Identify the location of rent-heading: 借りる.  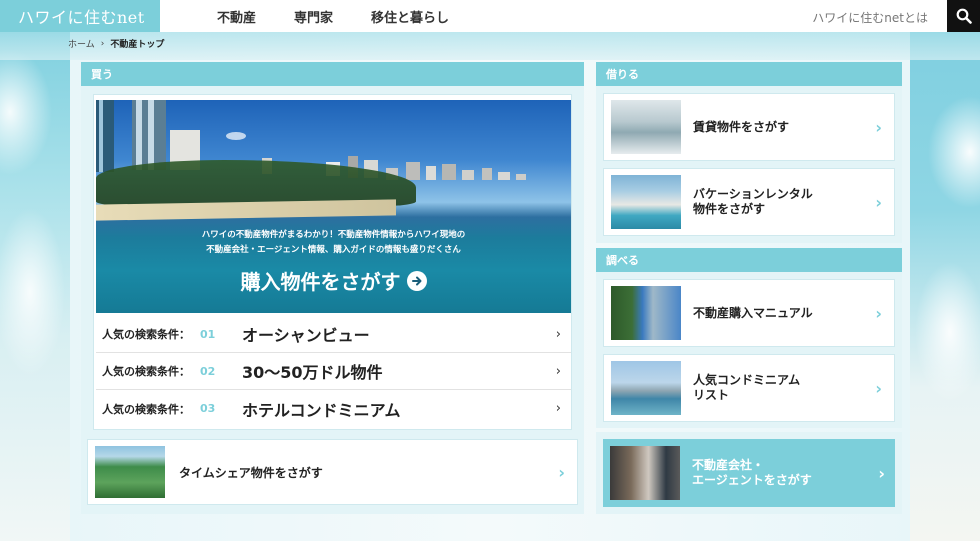
(749, 74).